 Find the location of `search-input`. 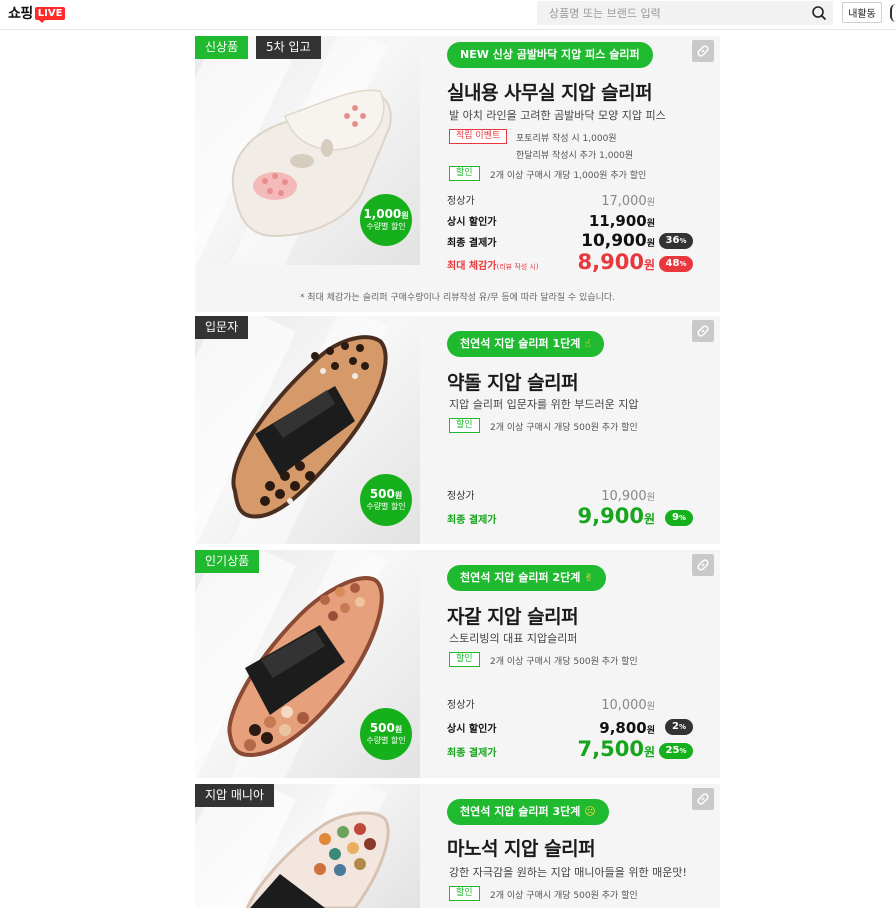

search-input is located at coordinates (672, 13).